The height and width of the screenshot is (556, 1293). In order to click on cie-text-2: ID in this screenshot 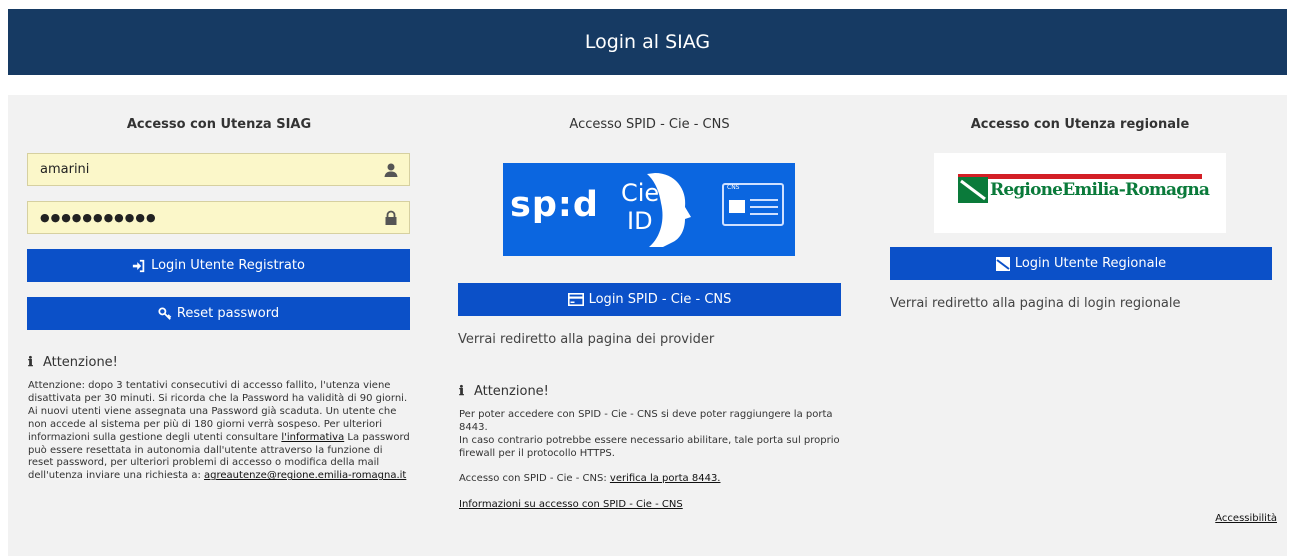, I will do `click(640, 221)`.